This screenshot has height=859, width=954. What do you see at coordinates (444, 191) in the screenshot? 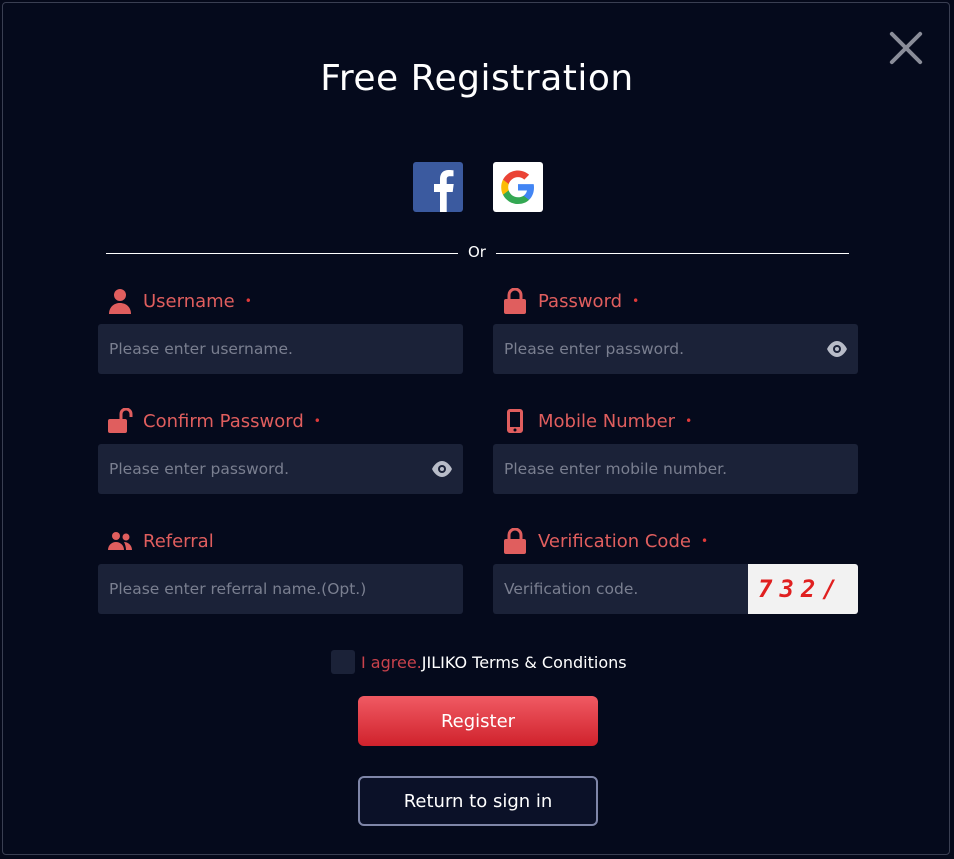
I see `facebook-icon` at bounding box center [444, 191].